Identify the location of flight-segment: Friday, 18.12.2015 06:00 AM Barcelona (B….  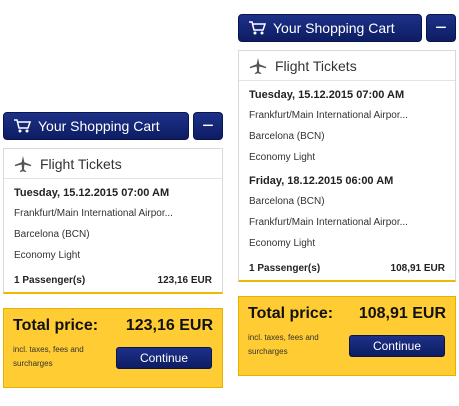
(347, 211).